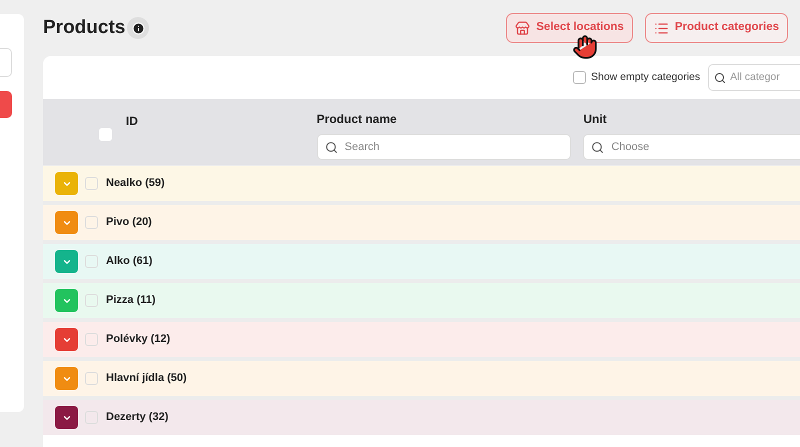 This screenshot has width=800, height=447. Describe the element at coordinates (6, 62) in the screenshot. I see `sidebar-field` at that location.